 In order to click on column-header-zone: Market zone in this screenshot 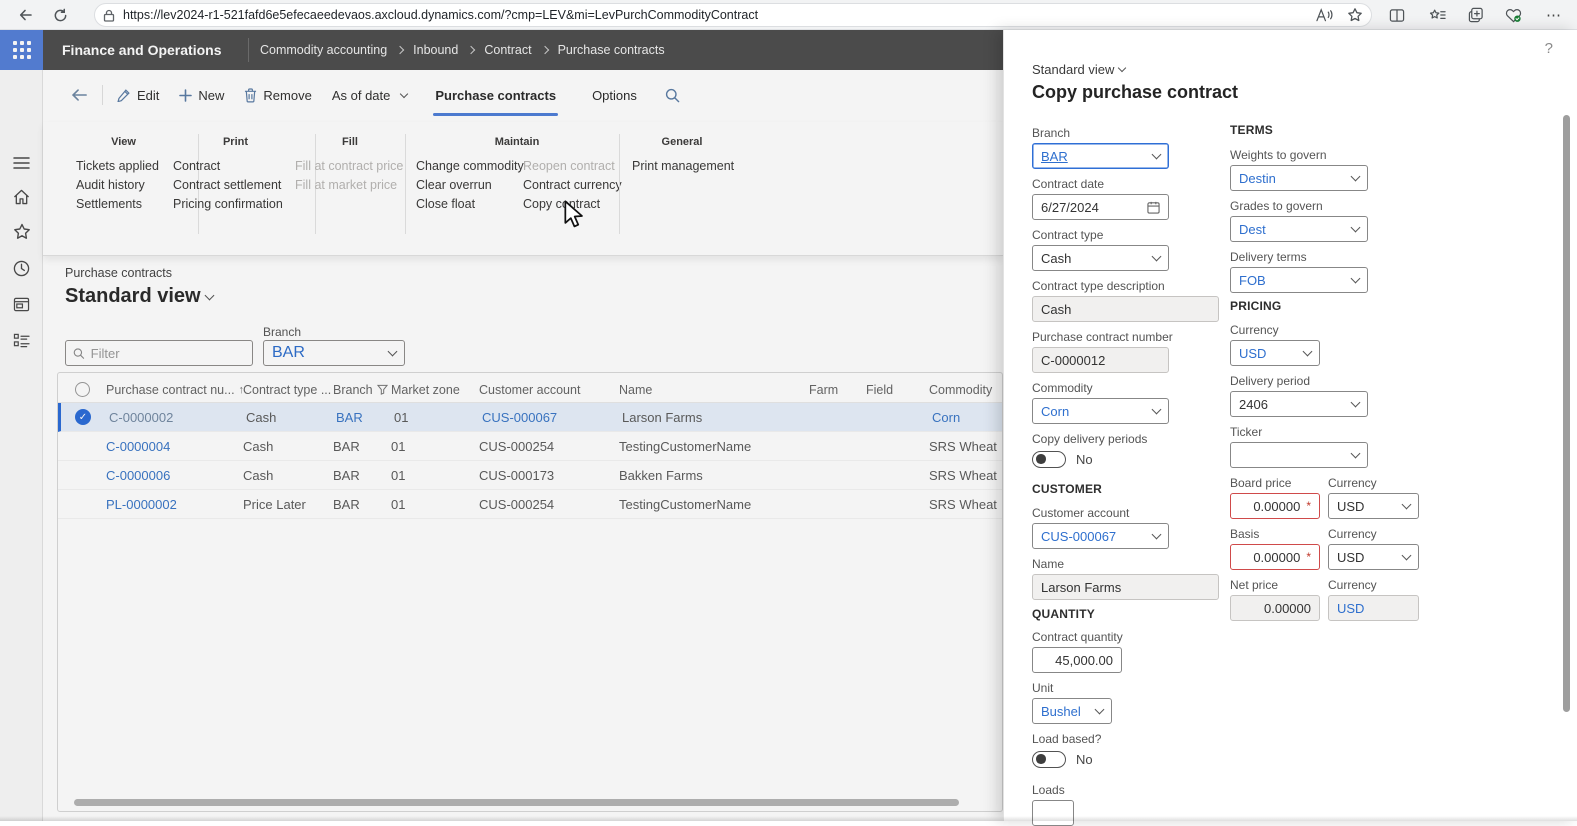, I will do `click(435, 390)`.